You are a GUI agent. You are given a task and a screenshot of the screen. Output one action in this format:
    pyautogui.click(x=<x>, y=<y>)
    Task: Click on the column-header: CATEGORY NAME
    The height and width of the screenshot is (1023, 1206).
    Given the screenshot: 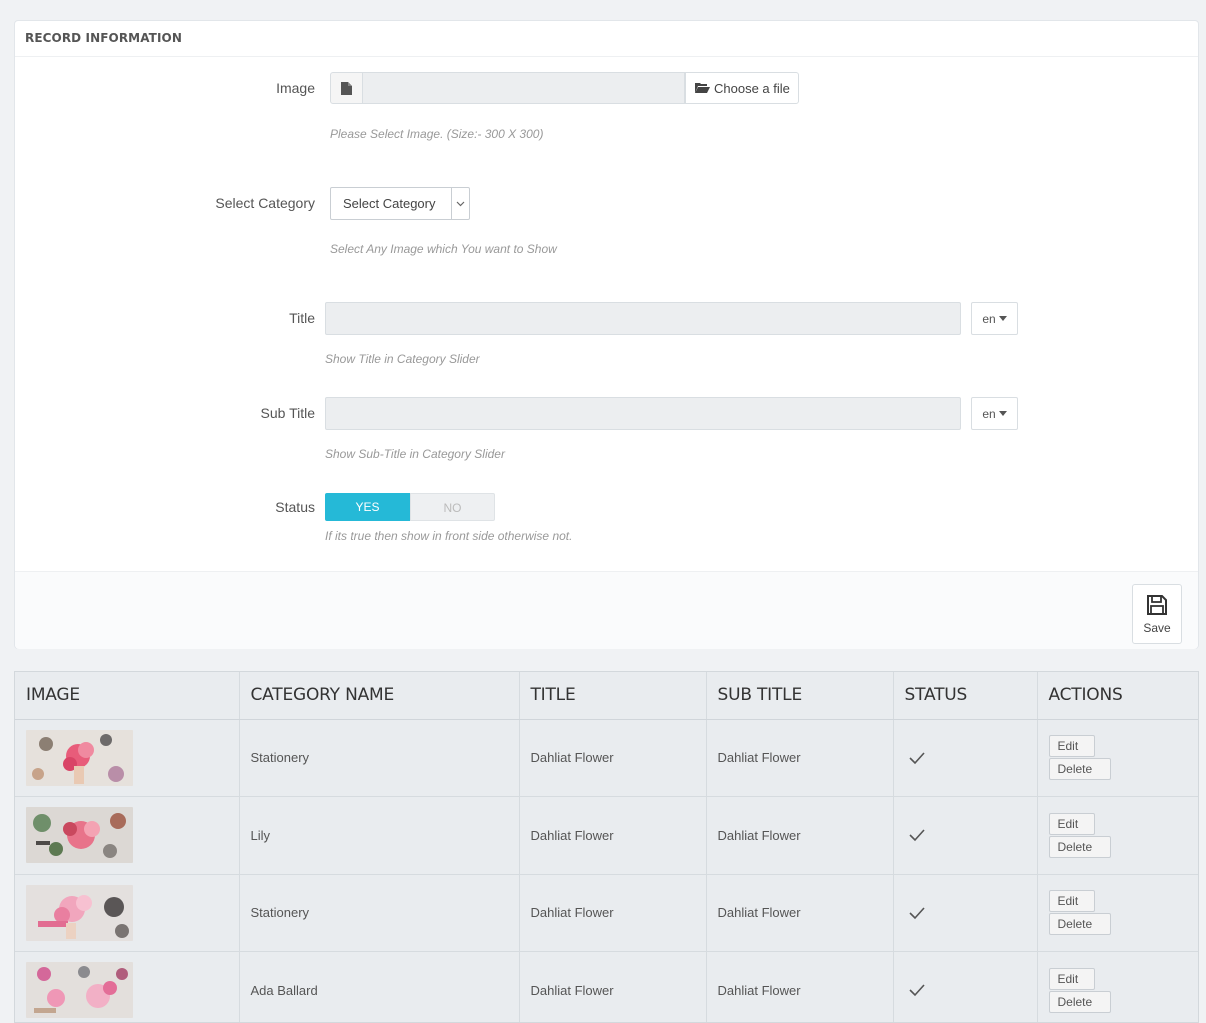 What is the action you would take?
    pyautogui.click(x=379, y=696)
    